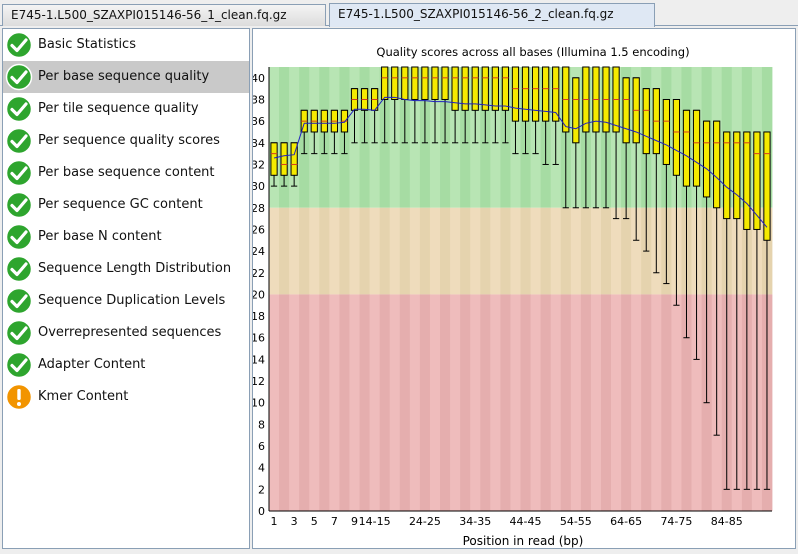  Describe the element at coordinates (294, 521) in the screenshot. I see `x-tick-label: 3` at that location.